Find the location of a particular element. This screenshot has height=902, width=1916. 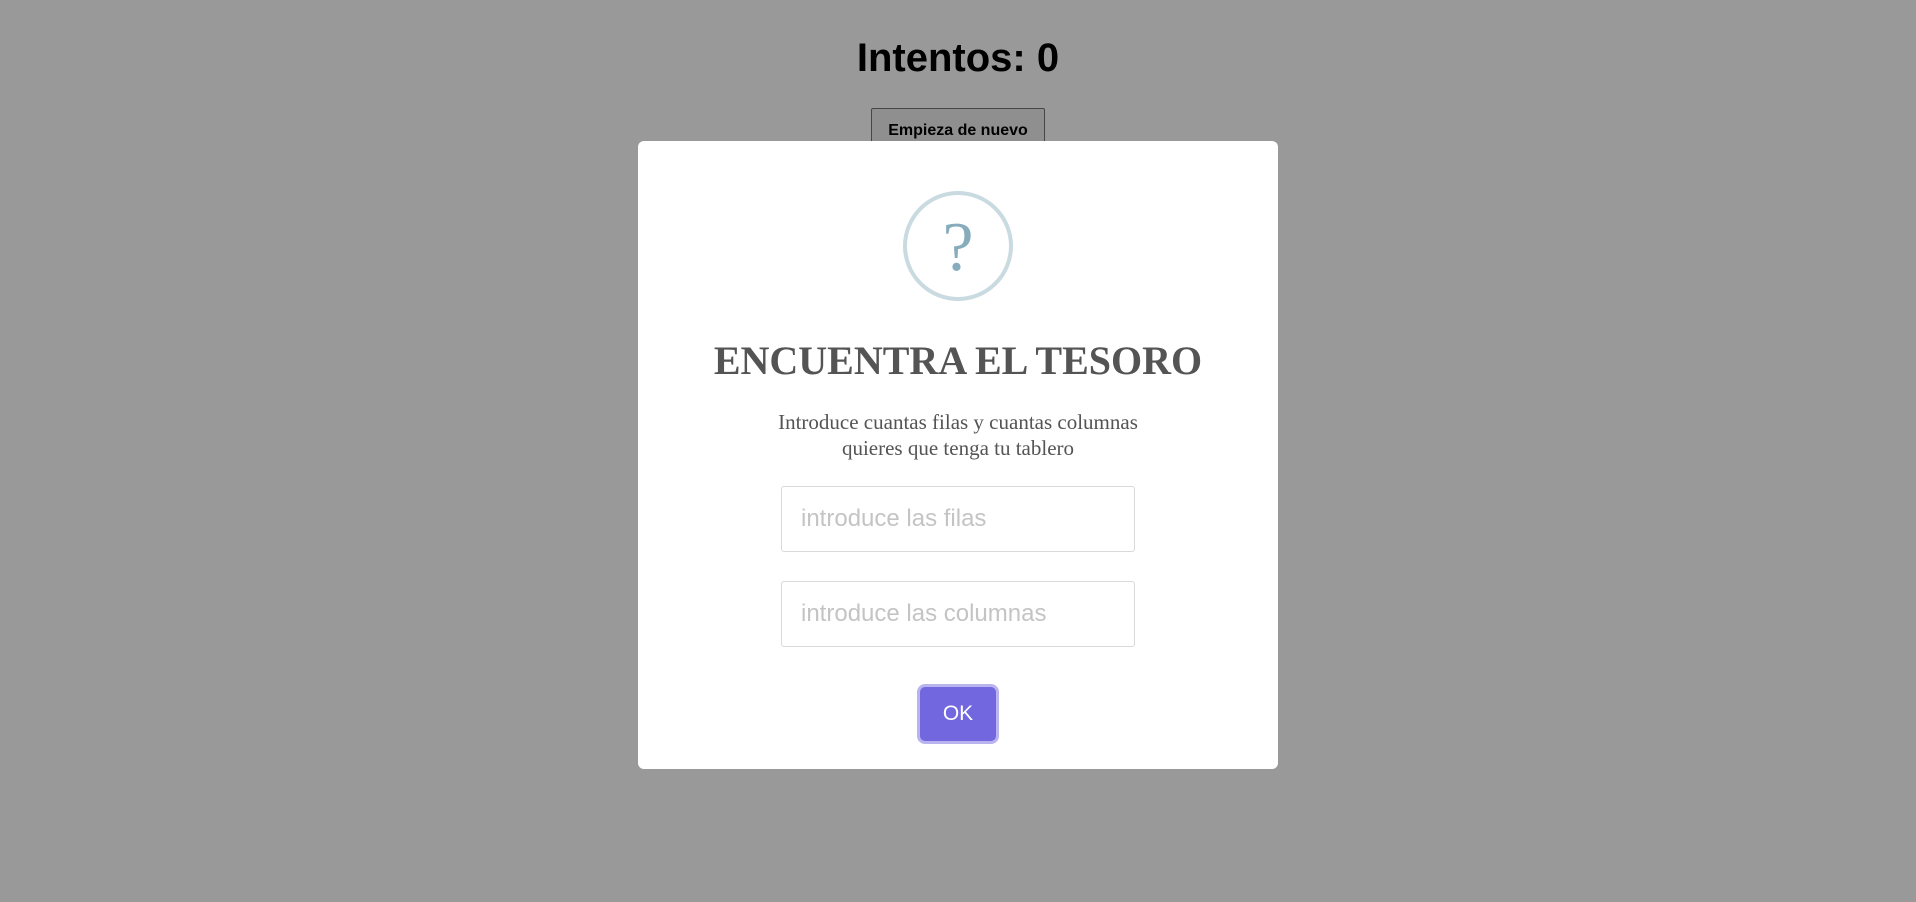

rows-input is located at coordinates (958, 519).